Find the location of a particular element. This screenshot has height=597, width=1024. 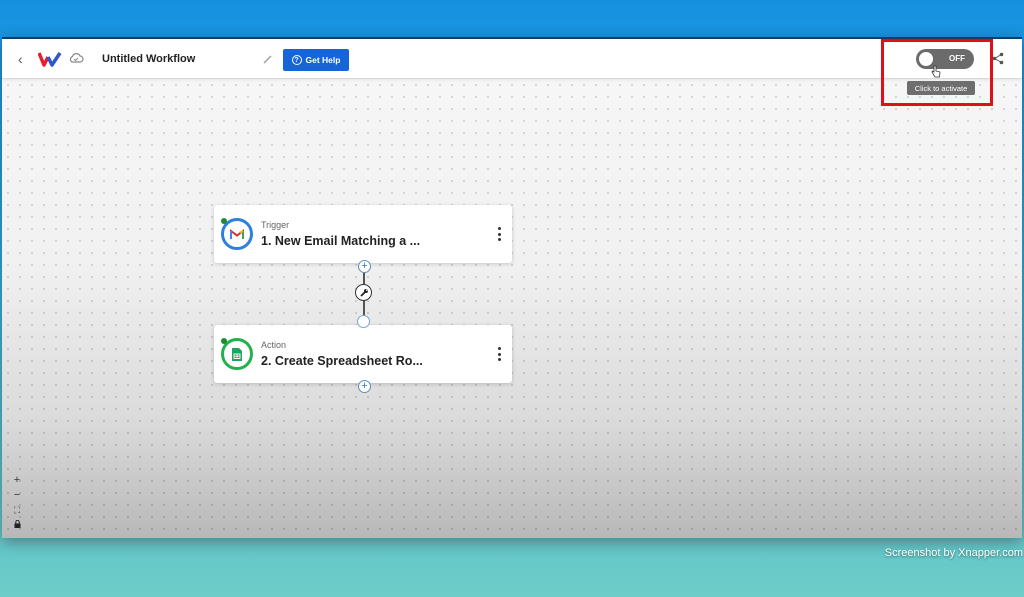

fit-view-button: ⛶ is located at coordinates (17, 510).